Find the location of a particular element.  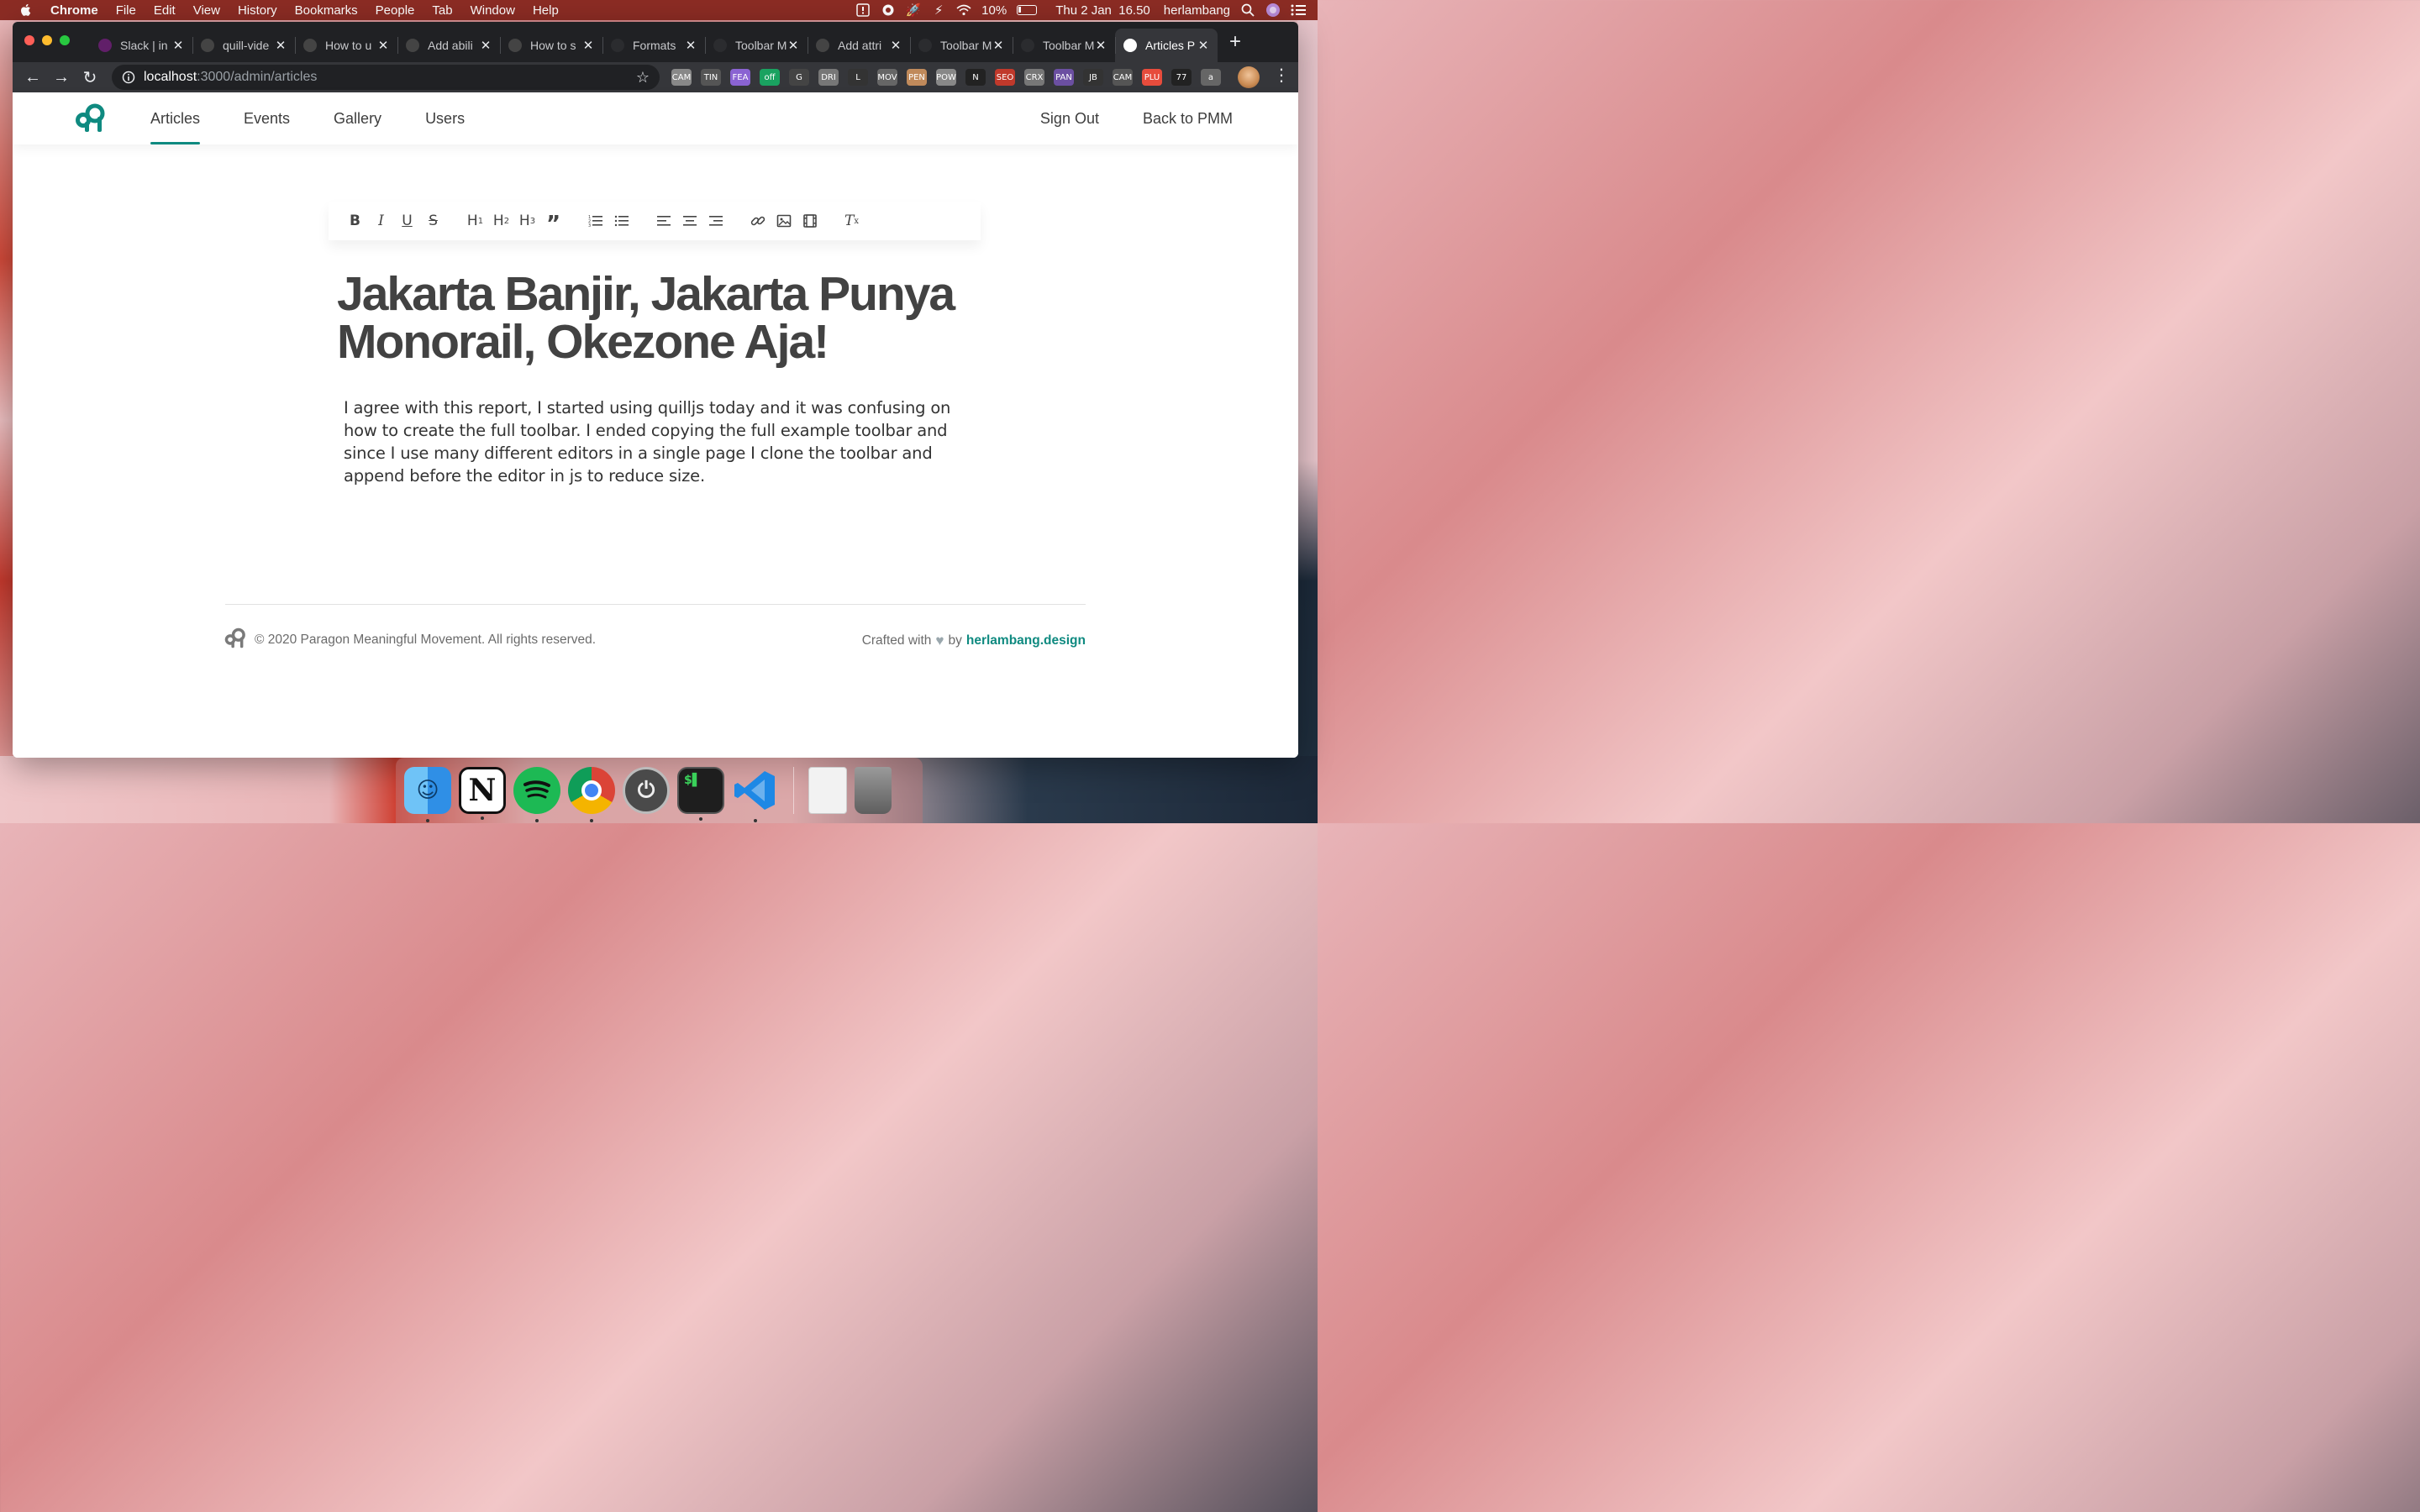

clear-format-icon: Tx is located at coordinates (852, 221).